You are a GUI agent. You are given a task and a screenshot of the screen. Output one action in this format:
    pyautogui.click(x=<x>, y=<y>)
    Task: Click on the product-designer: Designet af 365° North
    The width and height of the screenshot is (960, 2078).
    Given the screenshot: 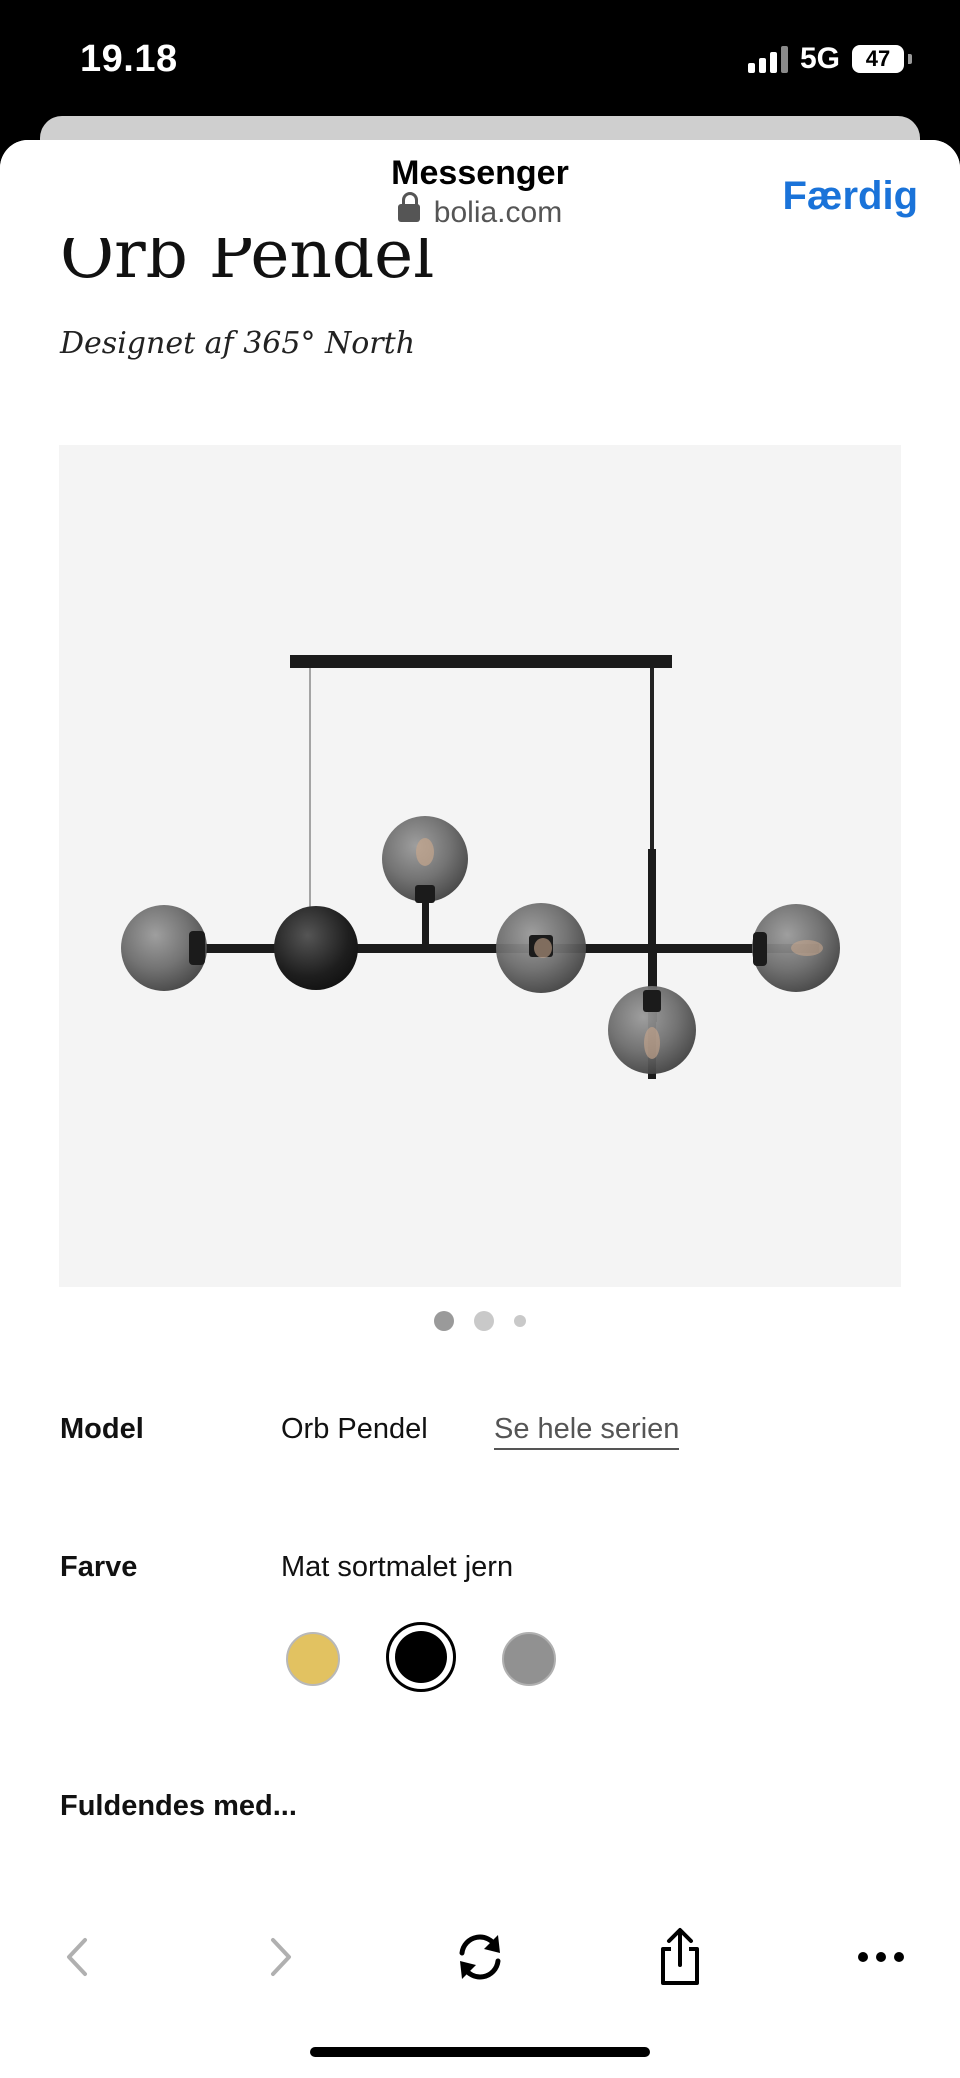 What is the action you would take?
    pyautogui.click(x=238, y=343)
    